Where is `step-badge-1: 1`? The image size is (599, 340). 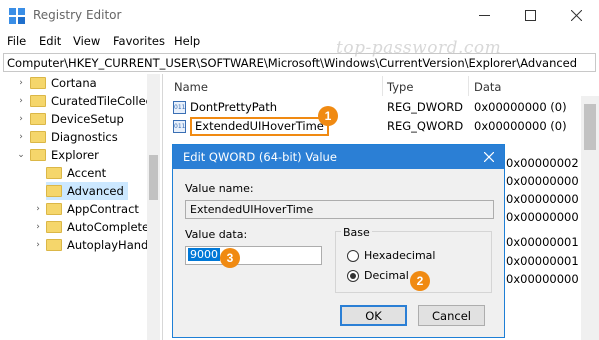
step-badge-1: 1 is located at coordinates (328, 116).